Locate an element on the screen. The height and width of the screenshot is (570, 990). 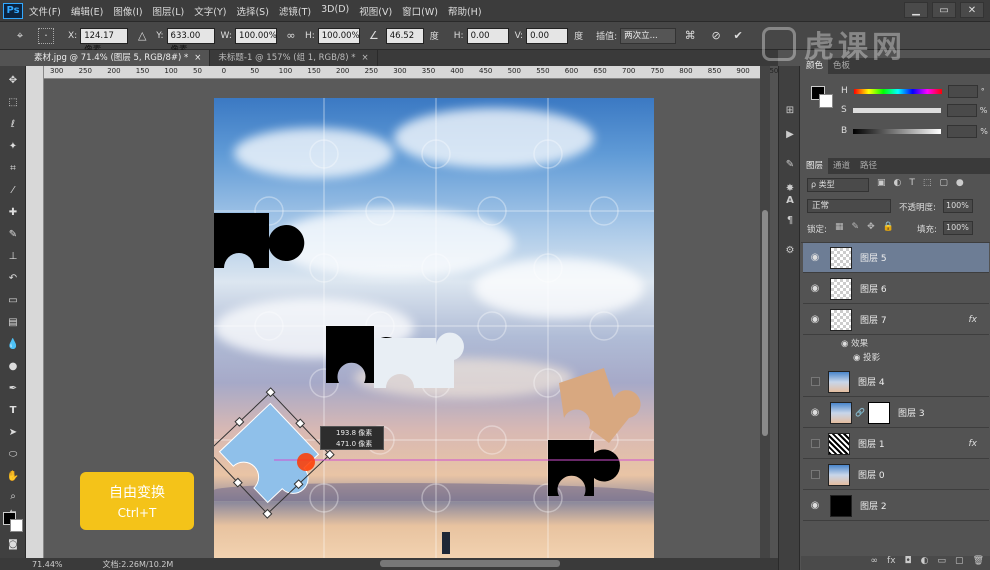
blur-tool-icon: 💧 is located at coordinates (13, 344).